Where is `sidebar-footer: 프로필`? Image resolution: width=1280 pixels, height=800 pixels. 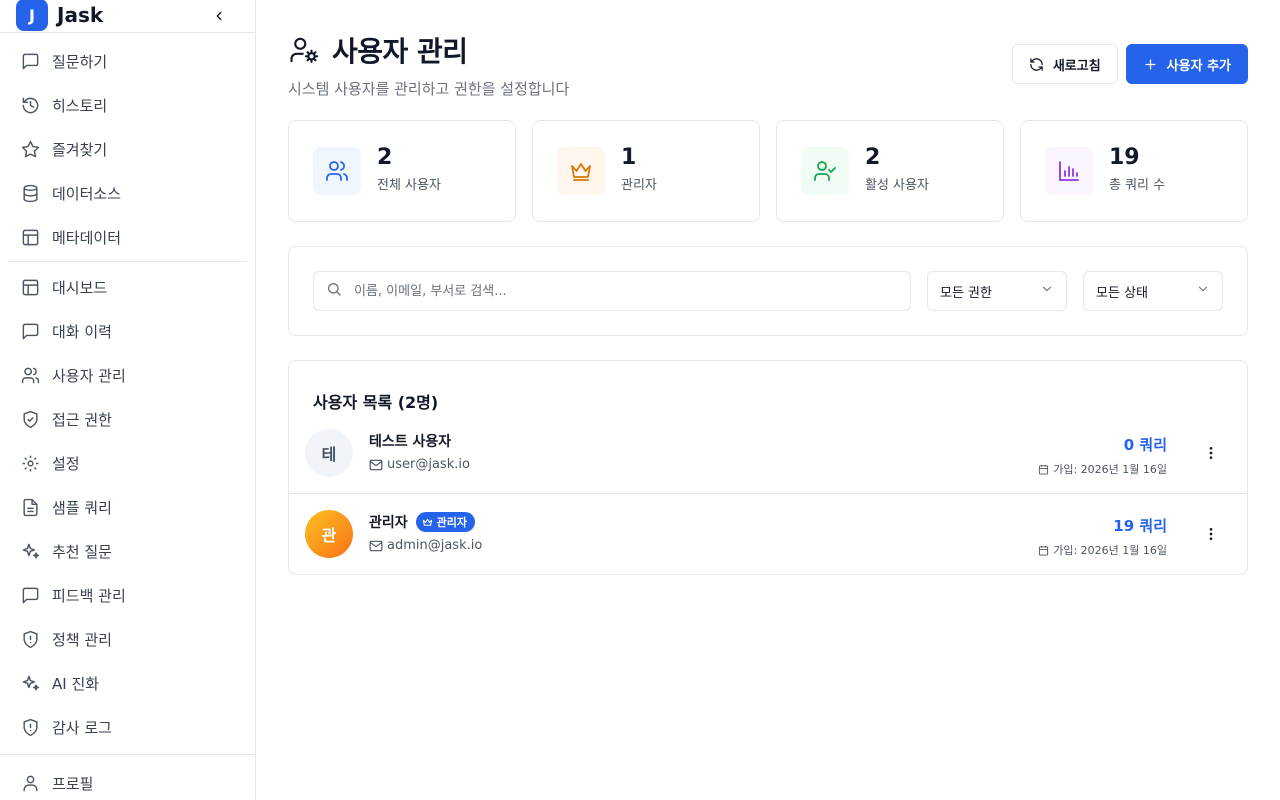 sidebar-footer: 프로필 is located at coordinates (127, 780).